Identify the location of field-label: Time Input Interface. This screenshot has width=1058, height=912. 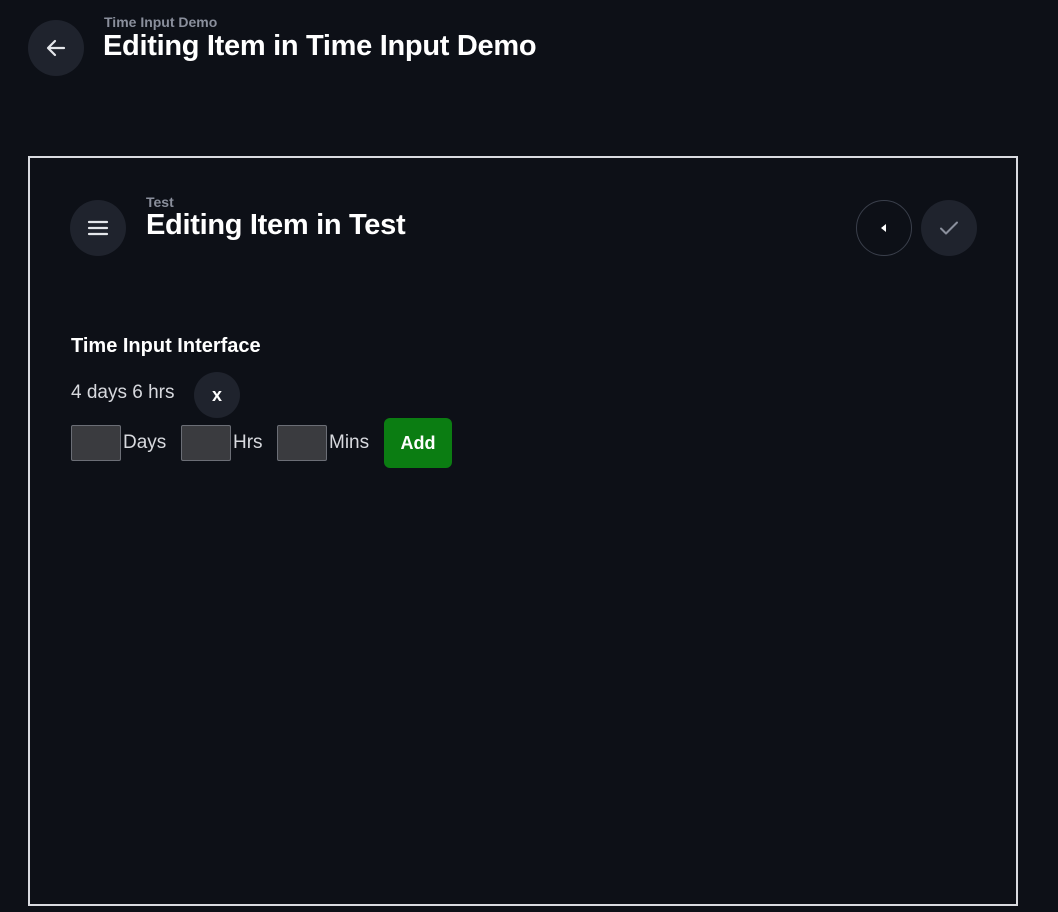
(166, 346).